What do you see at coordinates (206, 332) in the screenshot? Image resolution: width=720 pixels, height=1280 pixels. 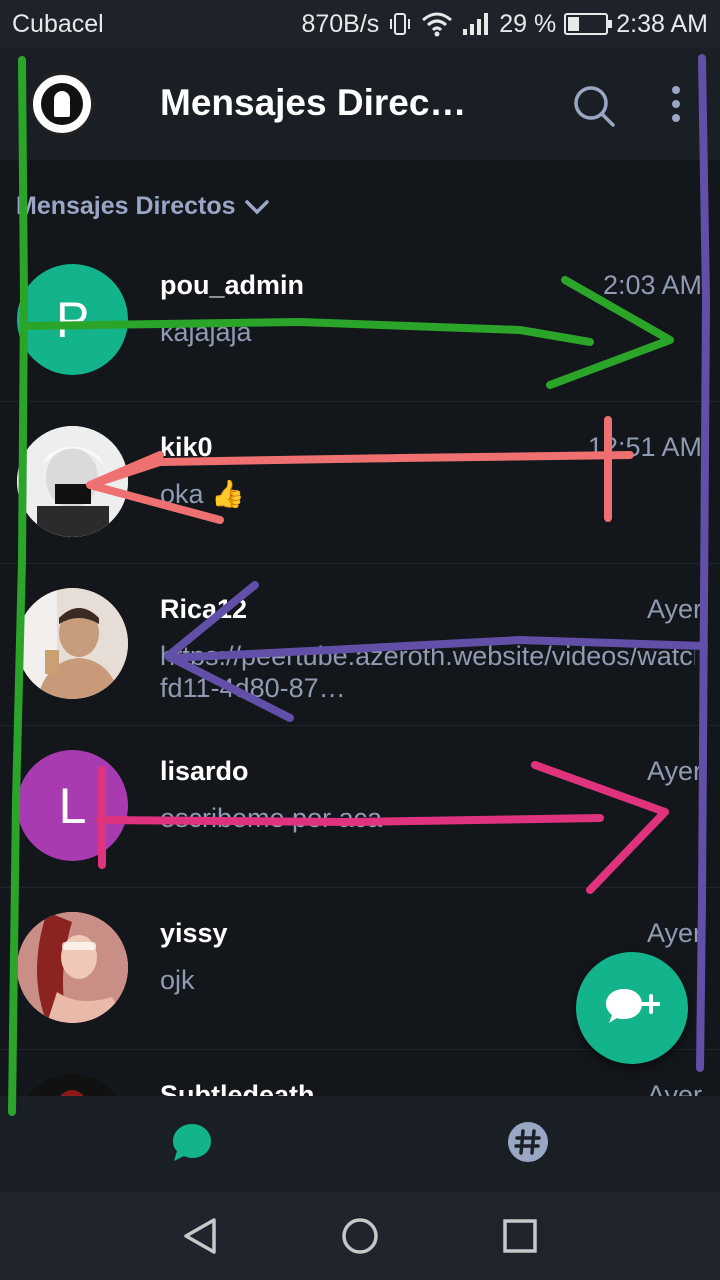 I see `conversation-preview: kajajaja` at bounding box center [206, 332].